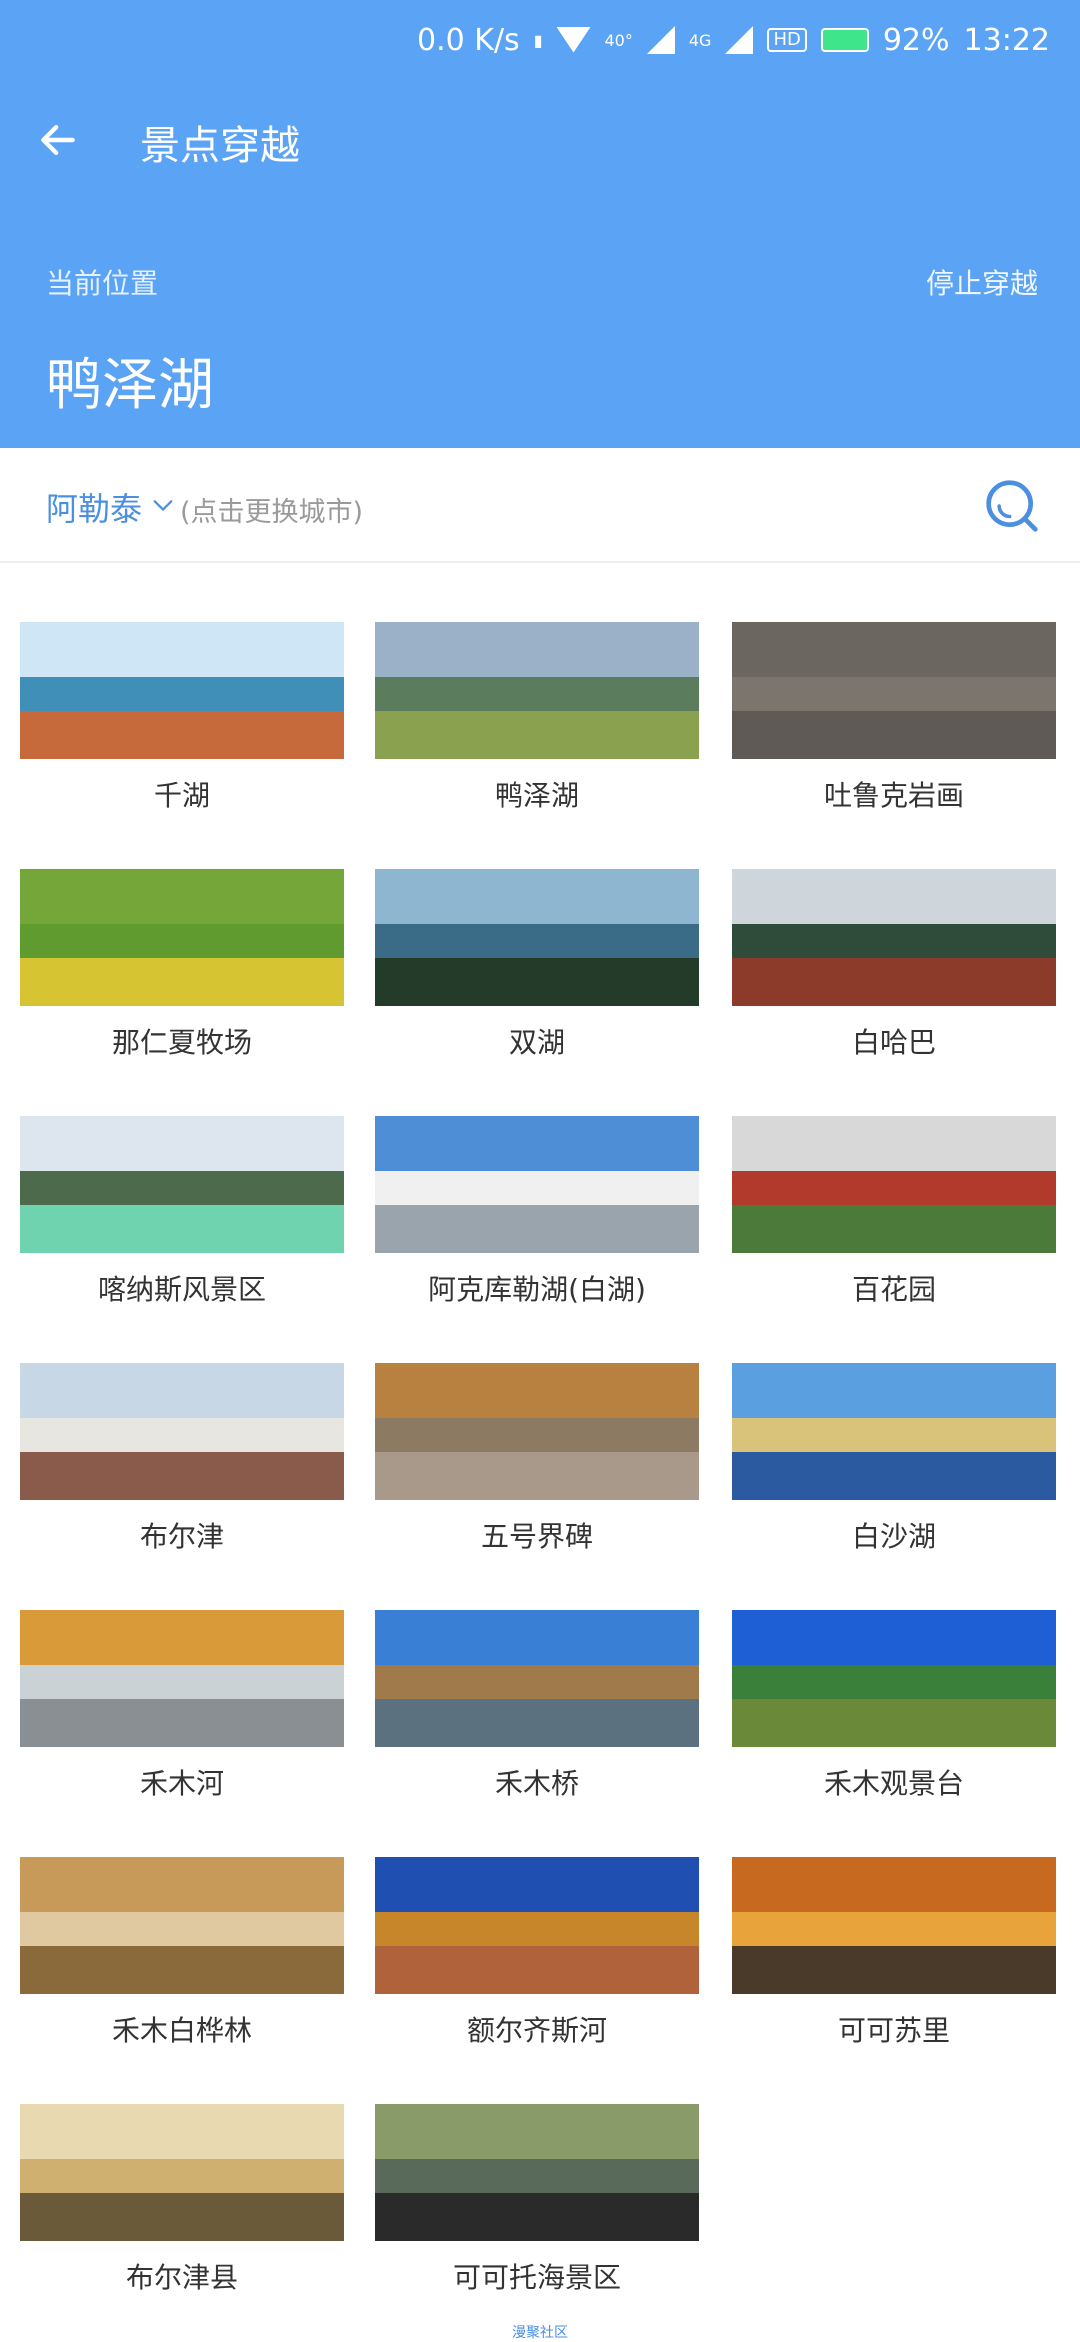 This screenshot has width=1080, height=2342. What do you see at coordinates (272, 512) in the screenshot?
I see `city-change-hint: (点击更换城市)` at bounding box center [272, 512].